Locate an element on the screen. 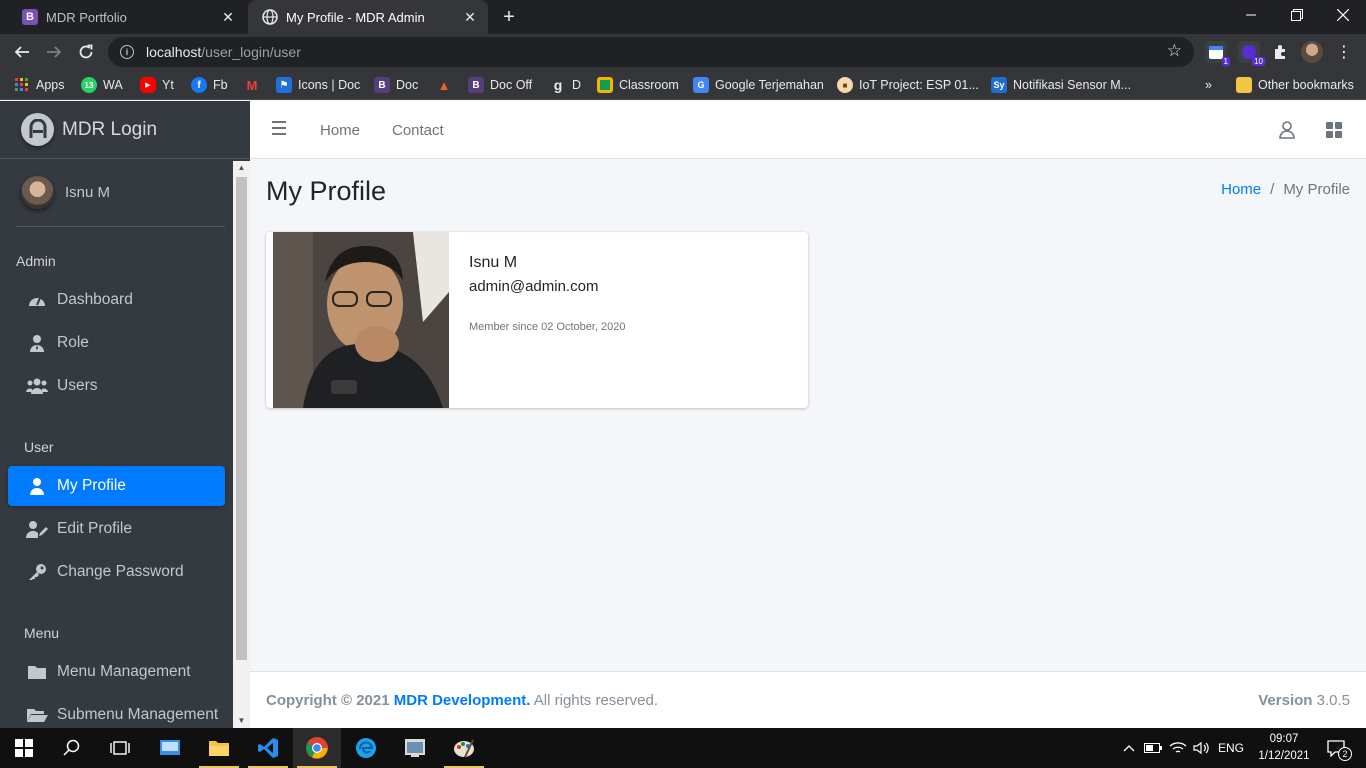  profile-name: Isnu M is located at coordinates (493, 262).